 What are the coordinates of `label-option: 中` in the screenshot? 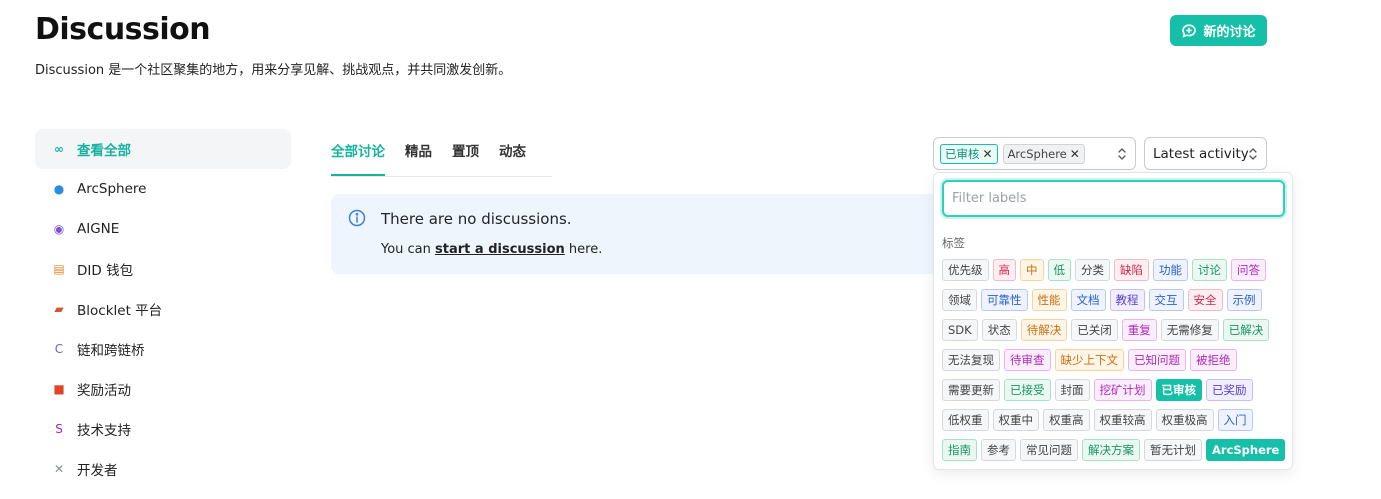 It's located at (1032, 270).